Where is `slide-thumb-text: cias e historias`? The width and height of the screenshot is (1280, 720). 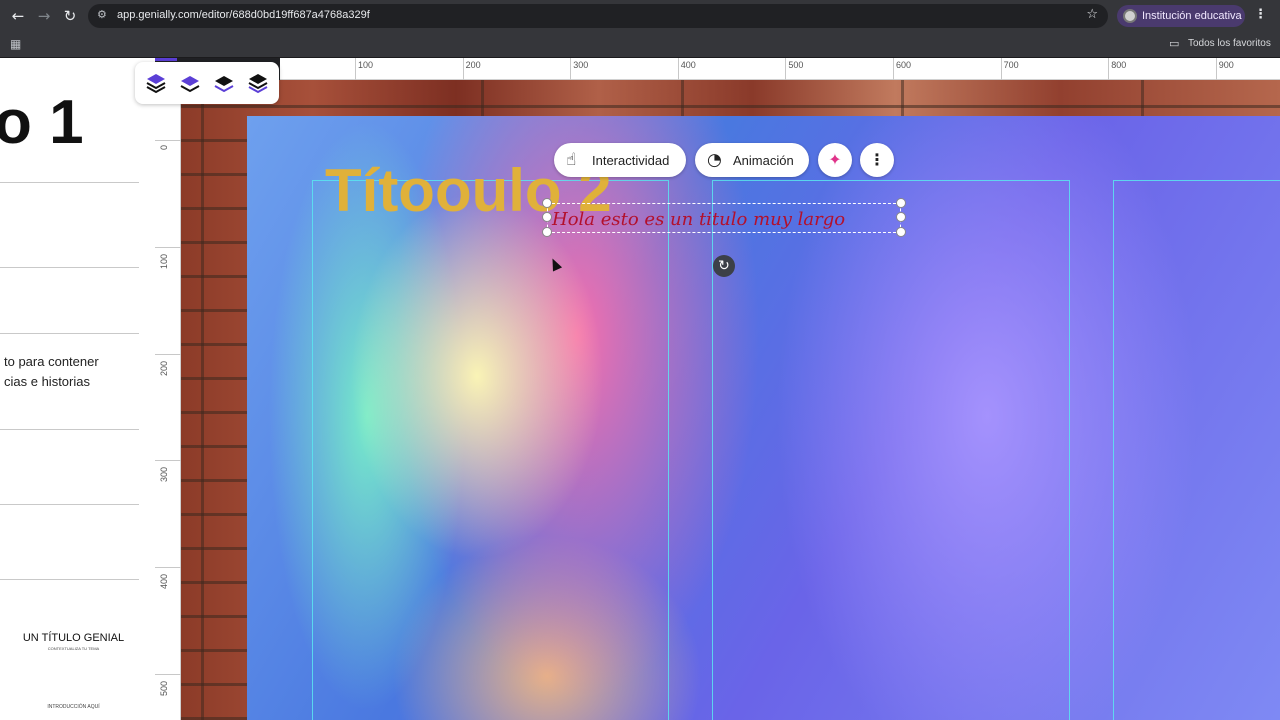 slide-thumb-text: cias e historias is located at coordinates (47, 381).